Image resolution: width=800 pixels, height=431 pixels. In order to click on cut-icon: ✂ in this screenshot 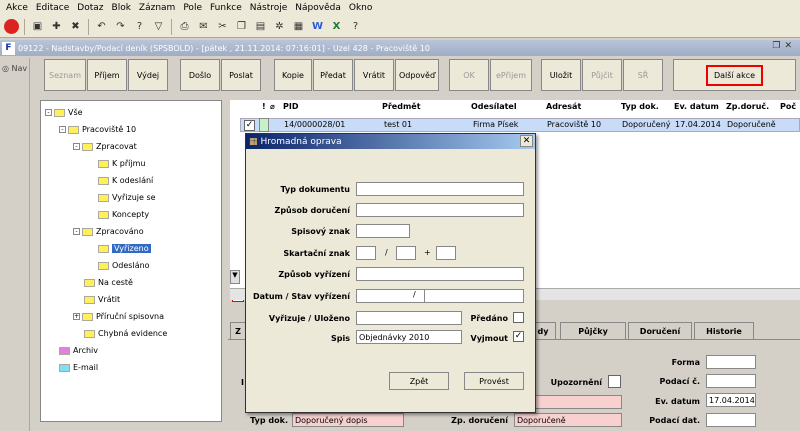, I will do `click(222, 26)`.